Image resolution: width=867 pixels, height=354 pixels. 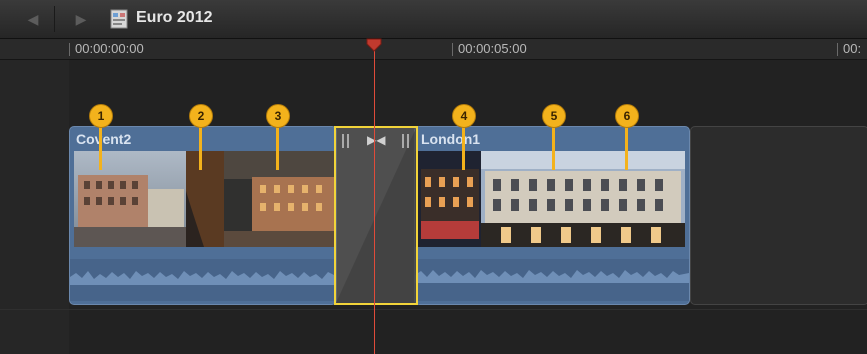 I want to click on timecode-label: 00:00:00:00, so click(x=109, y=48).